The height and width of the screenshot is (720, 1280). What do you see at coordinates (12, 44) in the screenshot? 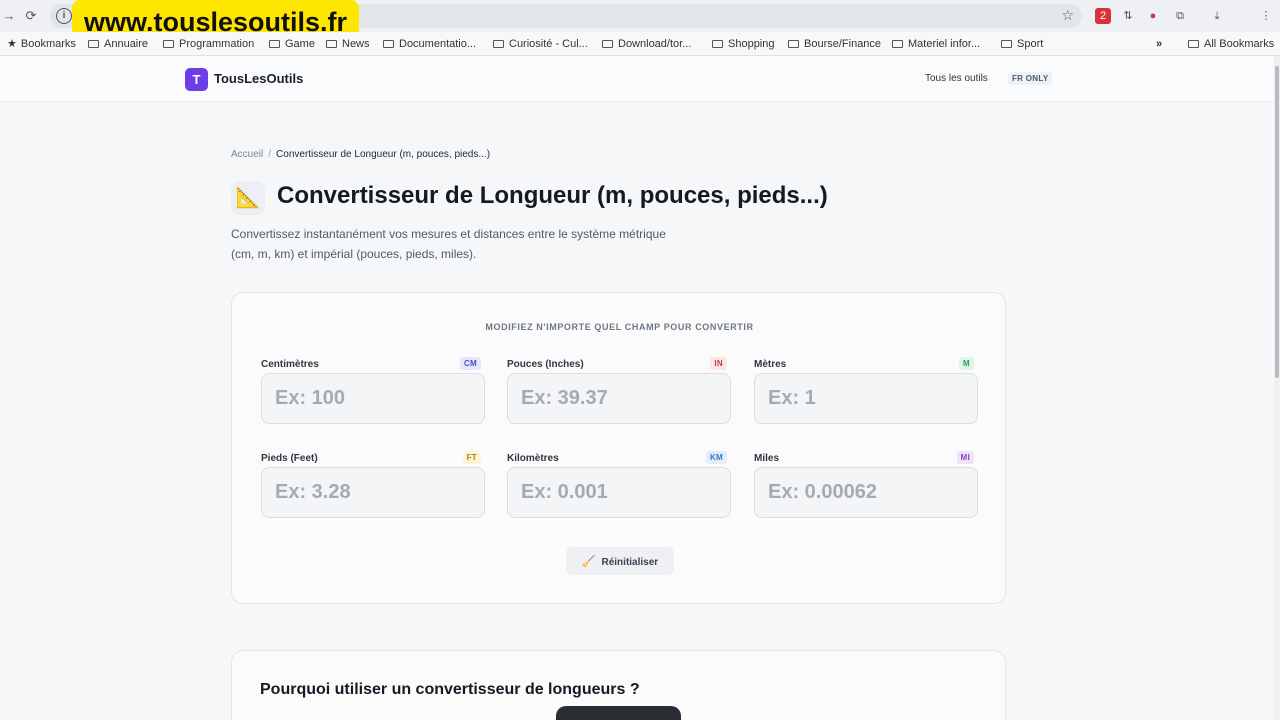
I see `star-icon: ★` at bounding box center [12, 44].